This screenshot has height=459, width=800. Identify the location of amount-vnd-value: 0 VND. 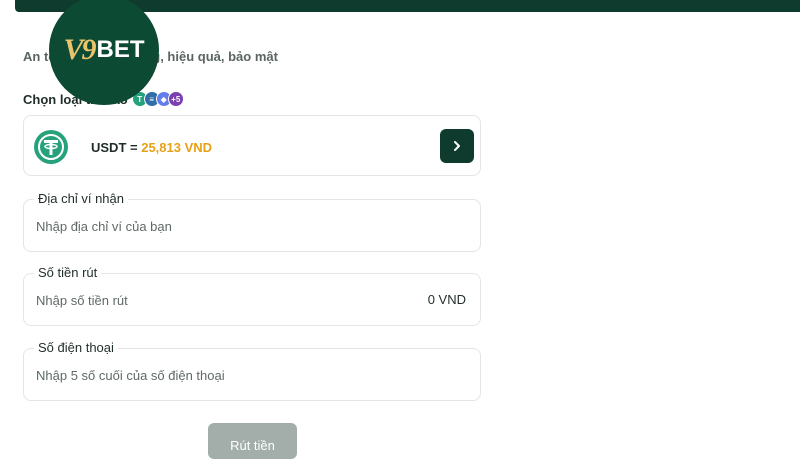
(446, 299).